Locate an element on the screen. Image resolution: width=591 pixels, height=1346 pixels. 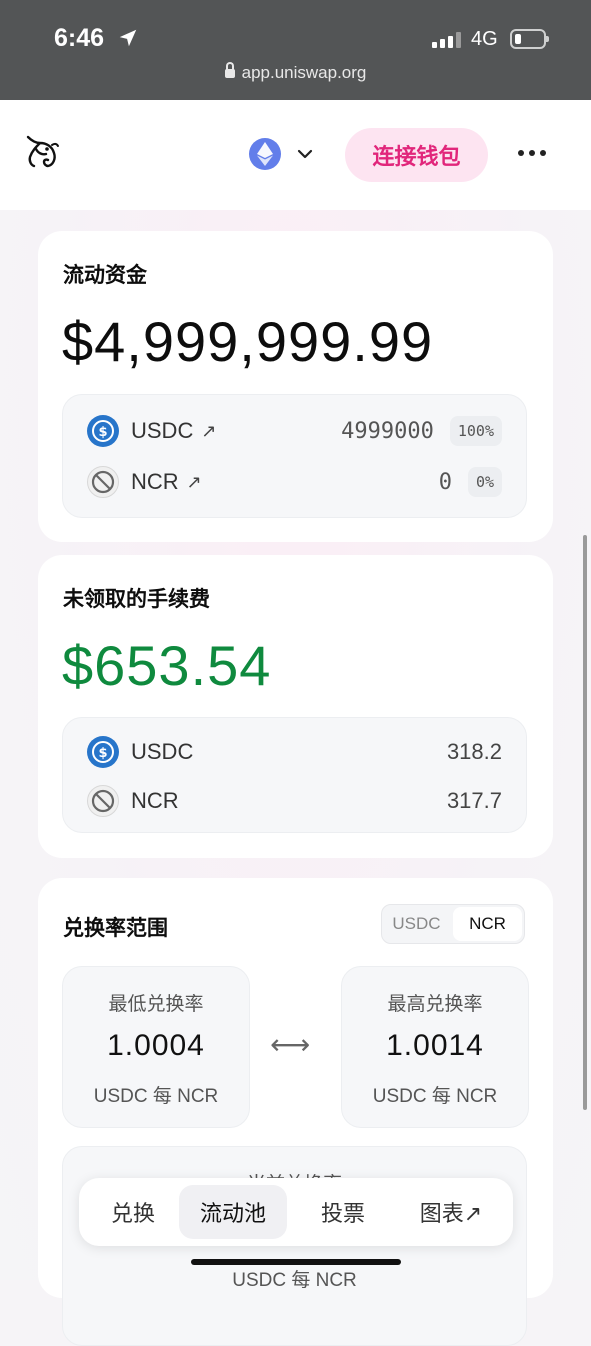
top-nav: 连接钱包 is located at coordinates (295, 155).